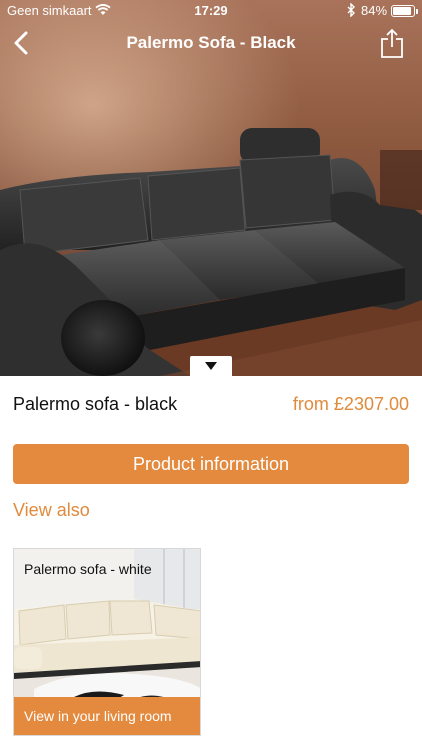 This screenshot has width=422, height=750. I want to click on chevron-left-icon, so click(21, 43).